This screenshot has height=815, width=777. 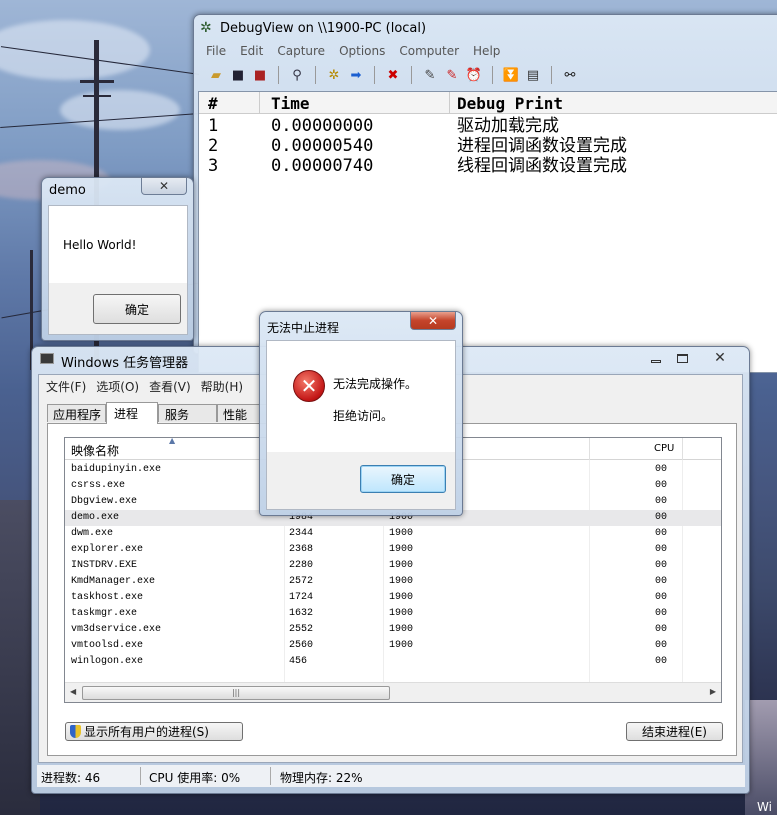 I want to click on process-pid-cell: 2344, so click(x=301, y=533).